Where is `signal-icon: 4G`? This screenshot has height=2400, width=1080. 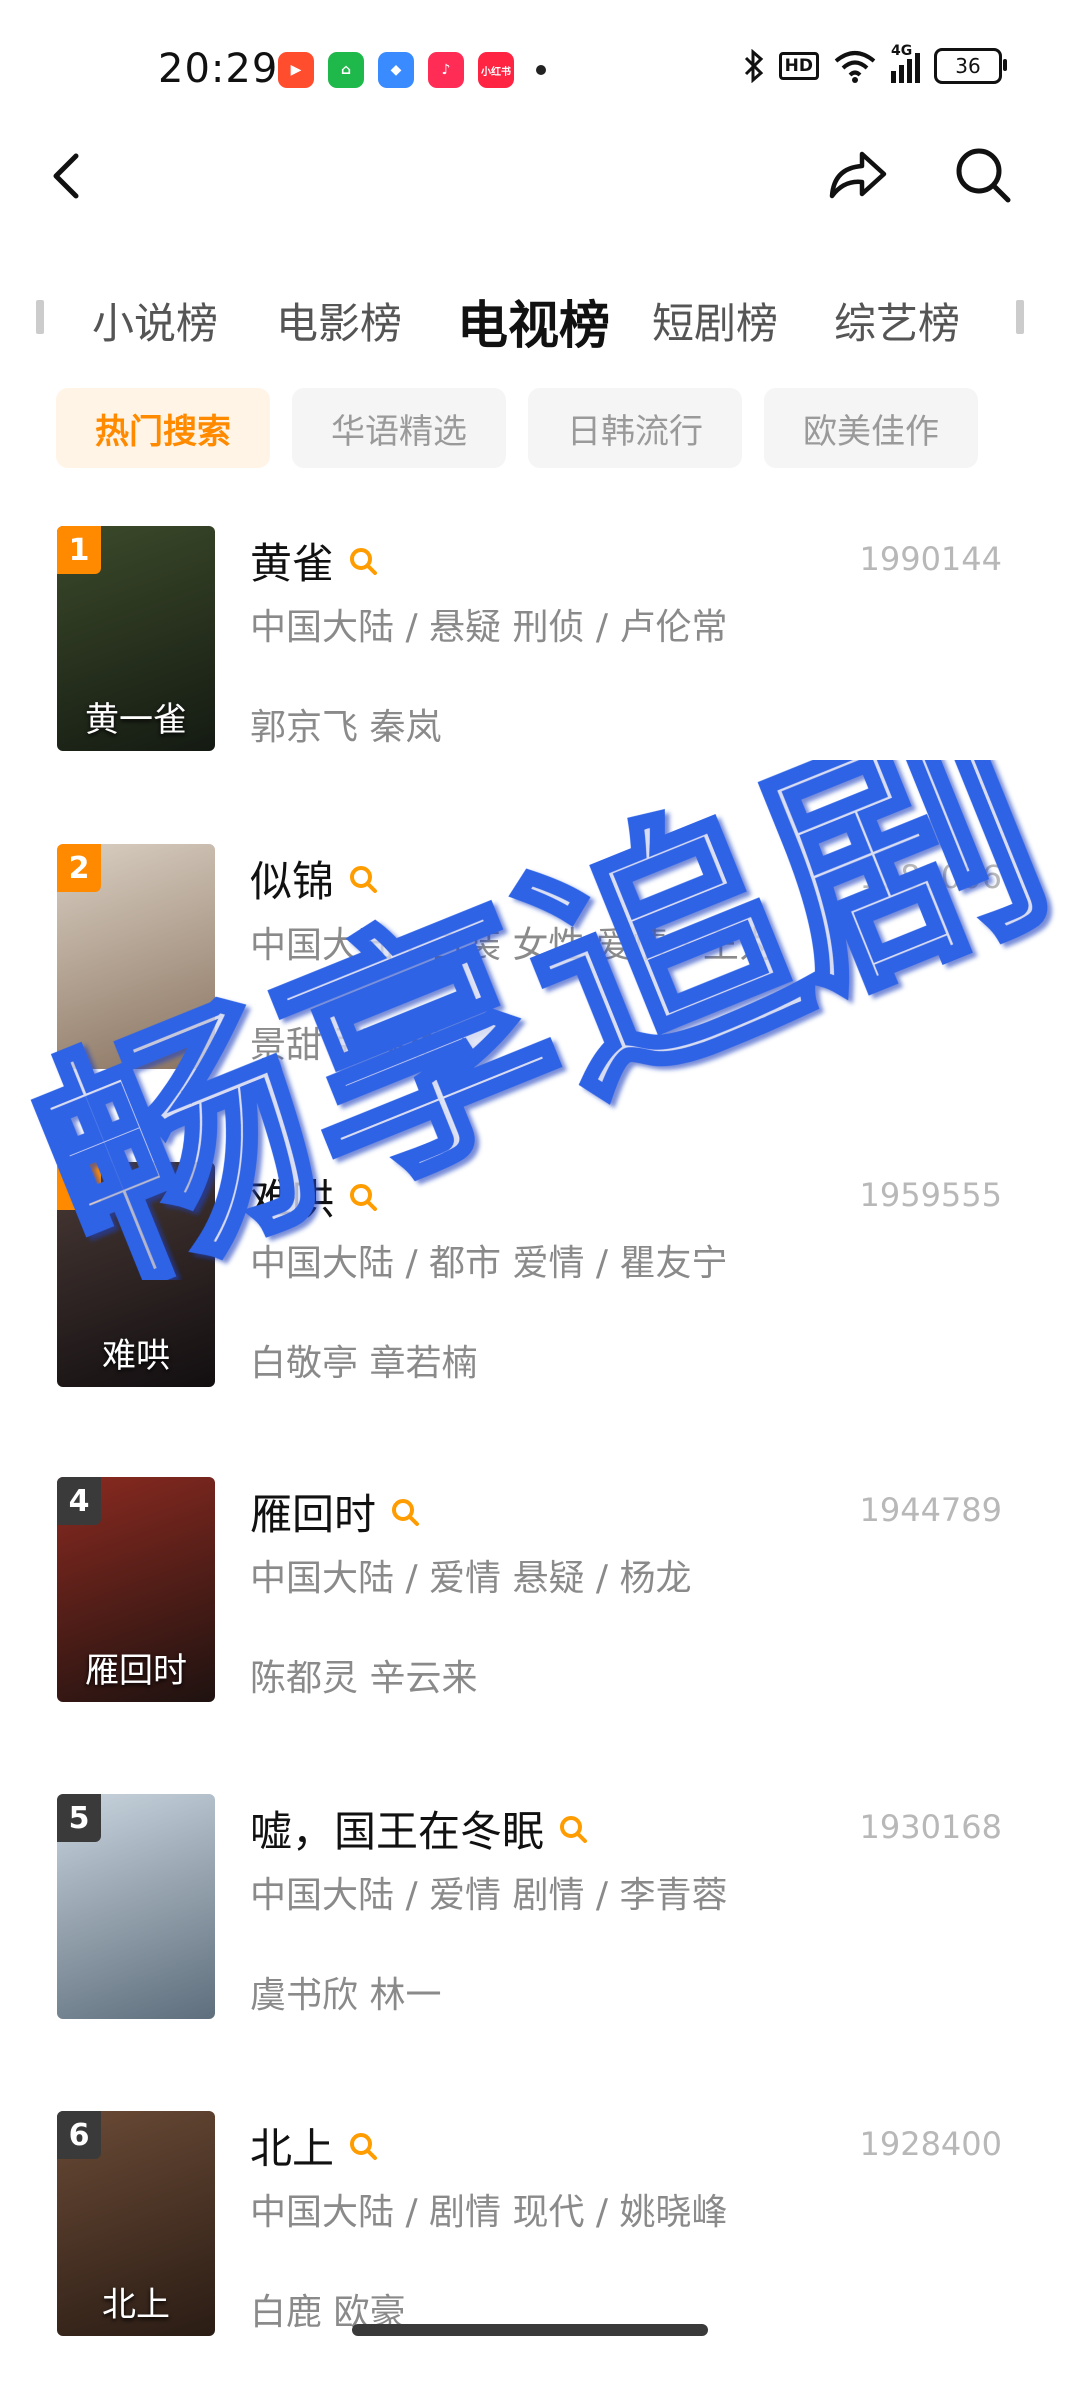
signal-icon: 4G is located at coordinates (905, 63).